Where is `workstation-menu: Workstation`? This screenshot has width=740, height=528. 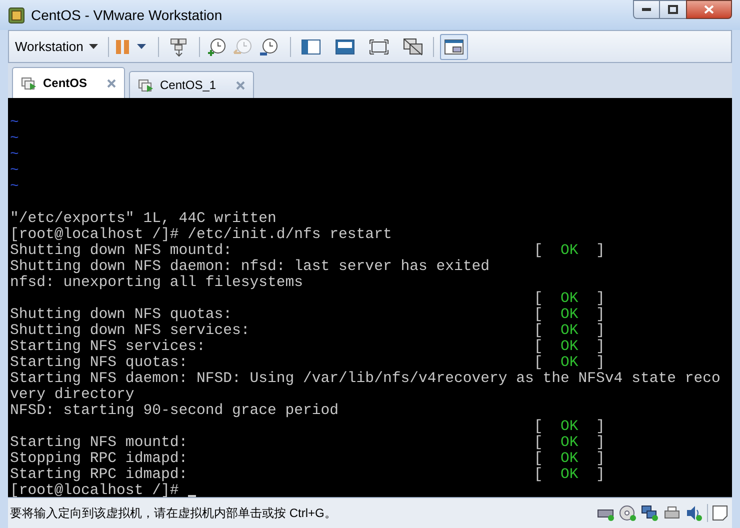
workstation-menu: Workstation is located at coordinates (58, 46).